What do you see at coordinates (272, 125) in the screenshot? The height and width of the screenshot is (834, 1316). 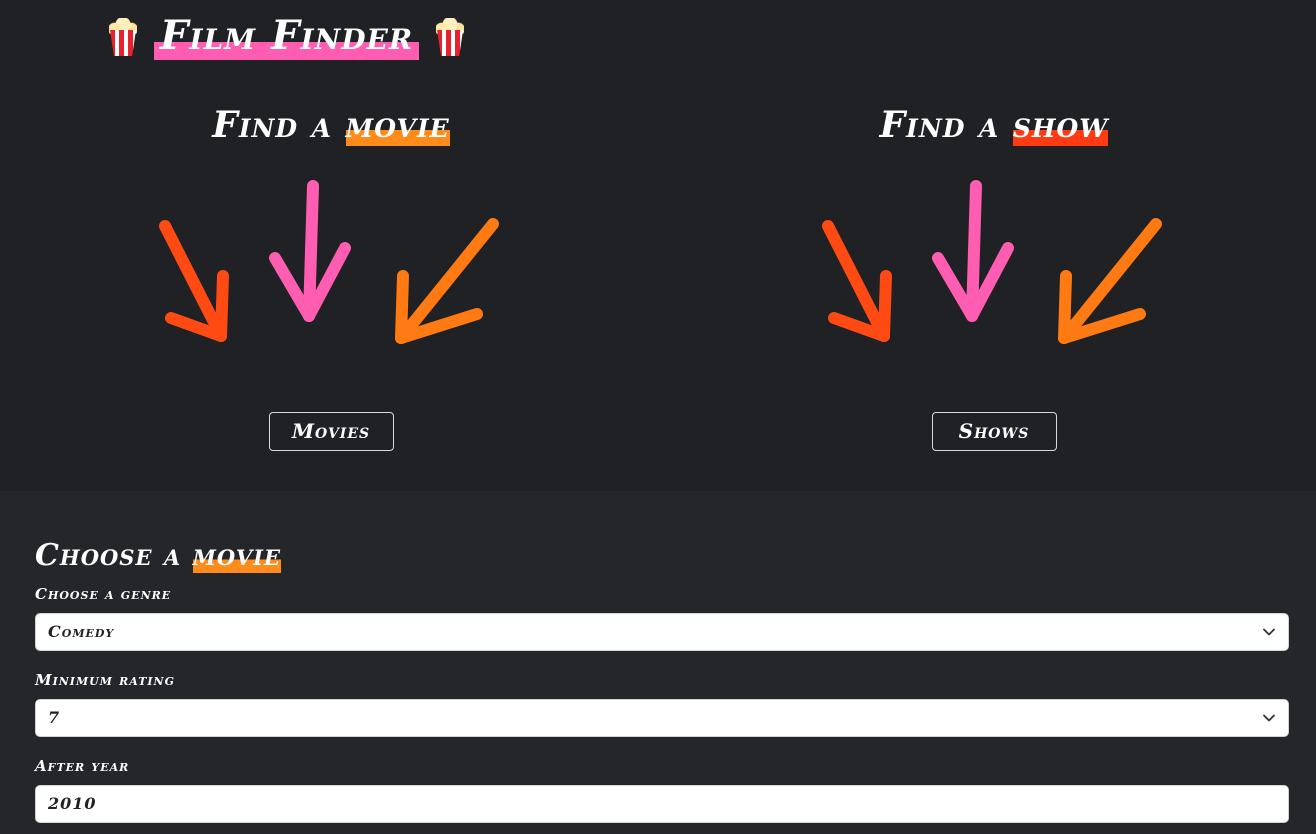 I see `find-movie-prefix: Find a` at bounding box center [272, 125].